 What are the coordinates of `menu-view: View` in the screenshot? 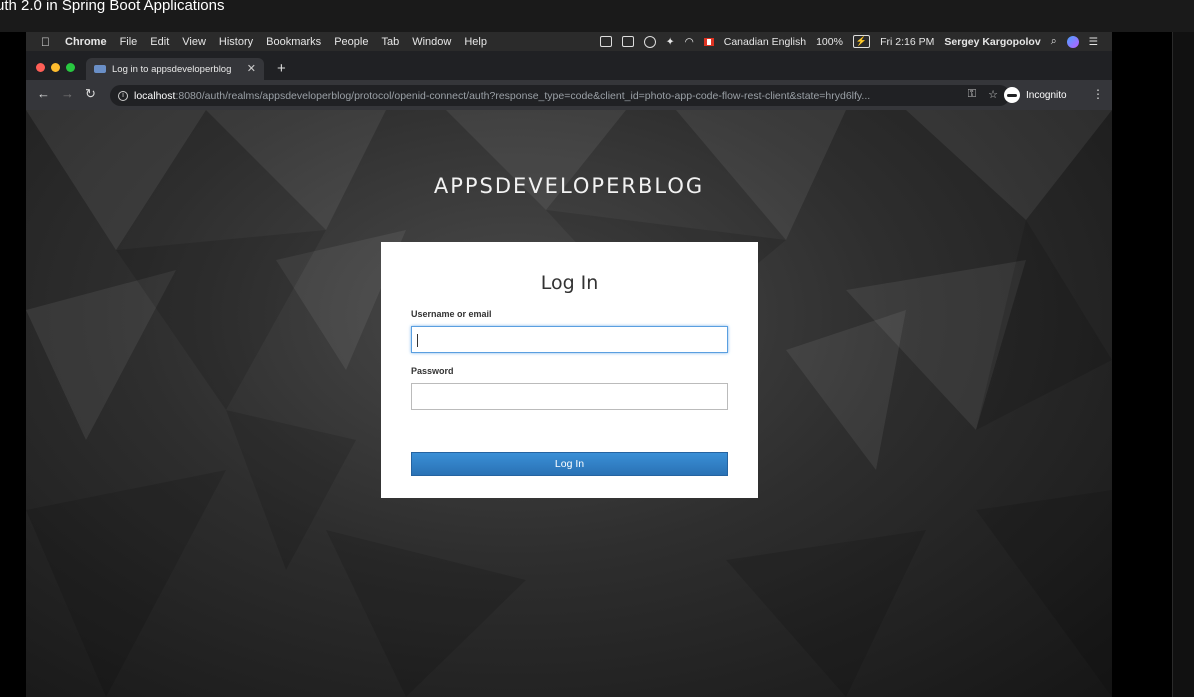 It's located at (194, 42).